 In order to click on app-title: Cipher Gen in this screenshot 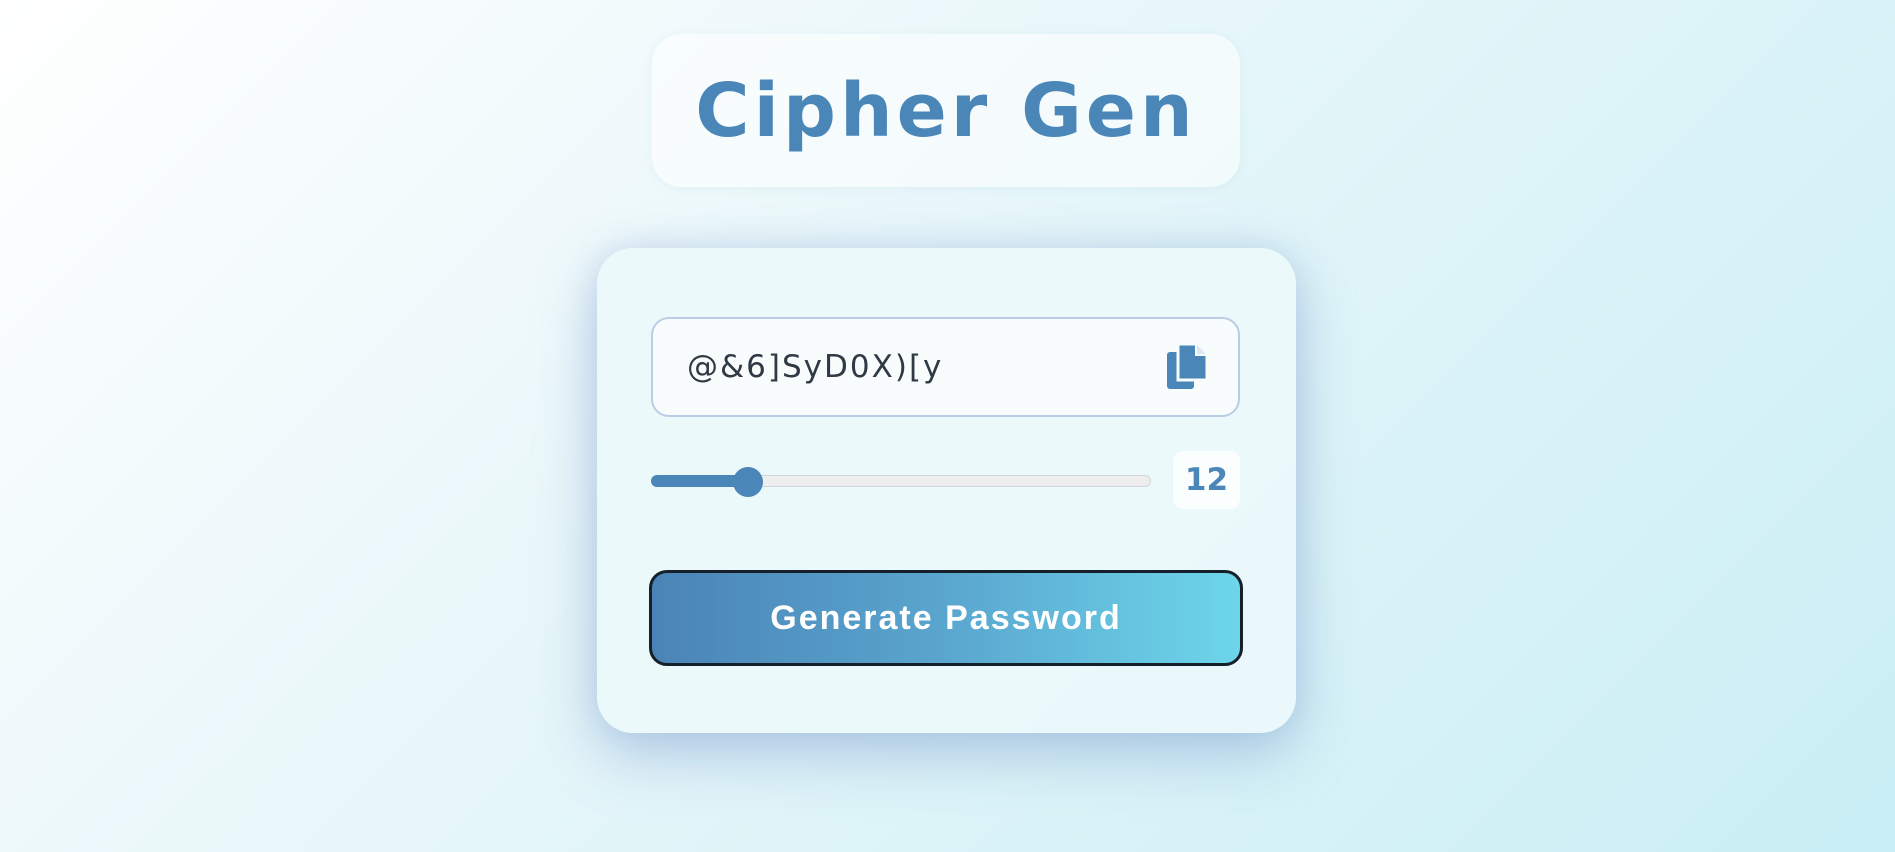, I will do `click(946, 110)`.